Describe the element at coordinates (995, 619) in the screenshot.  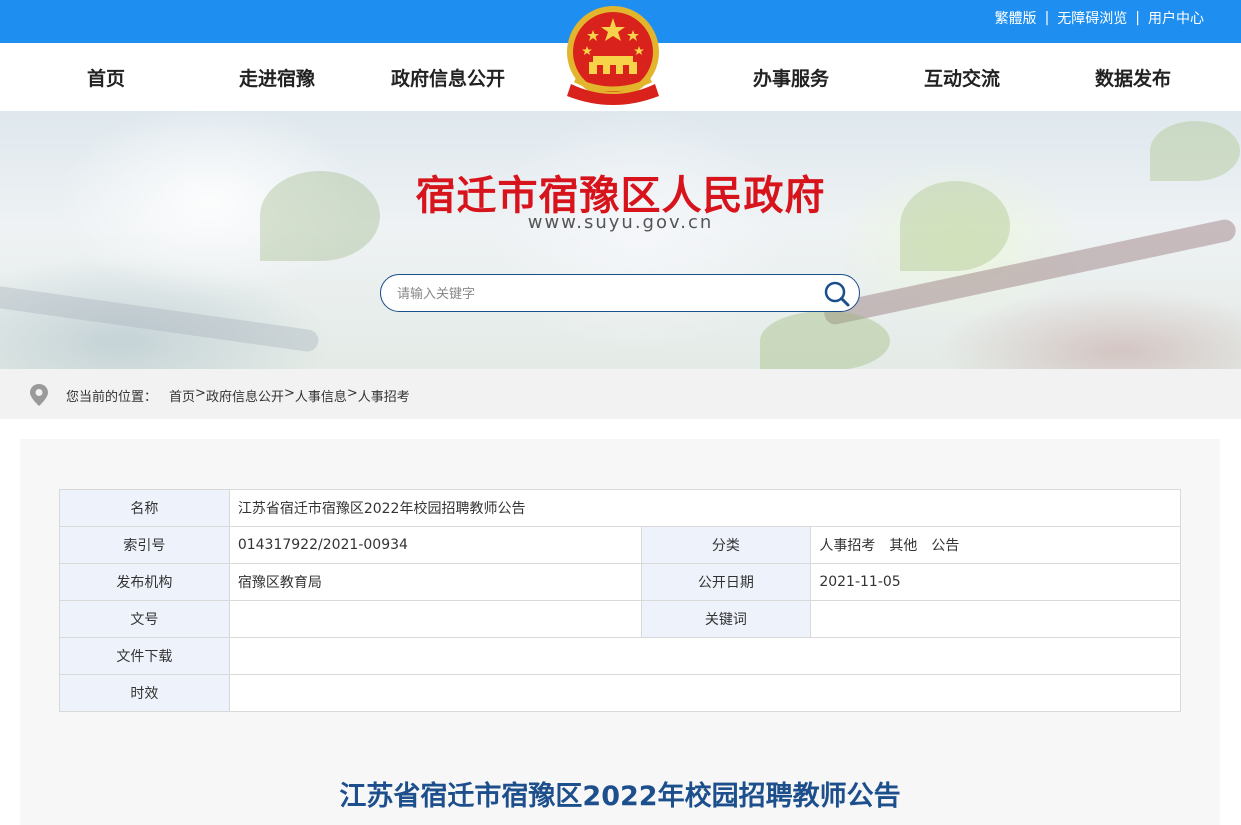
I see `keywords-value` at that location.